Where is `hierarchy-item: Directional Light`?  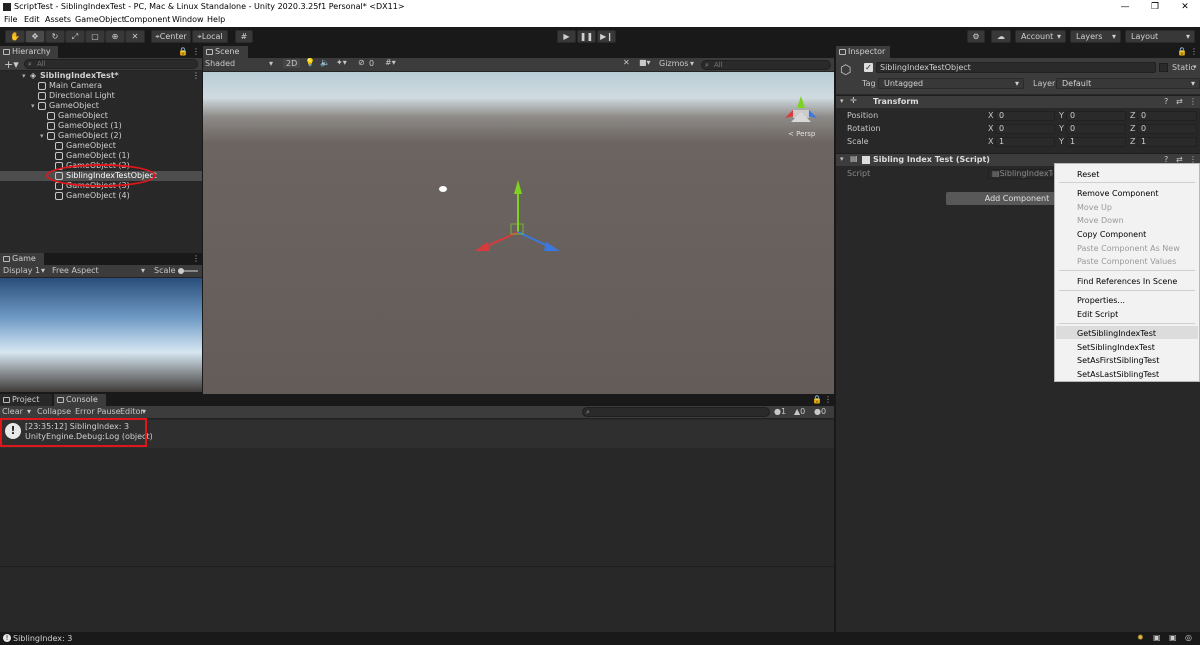 hierarchy-item: Directional Light is located at coordinates (101, 96).